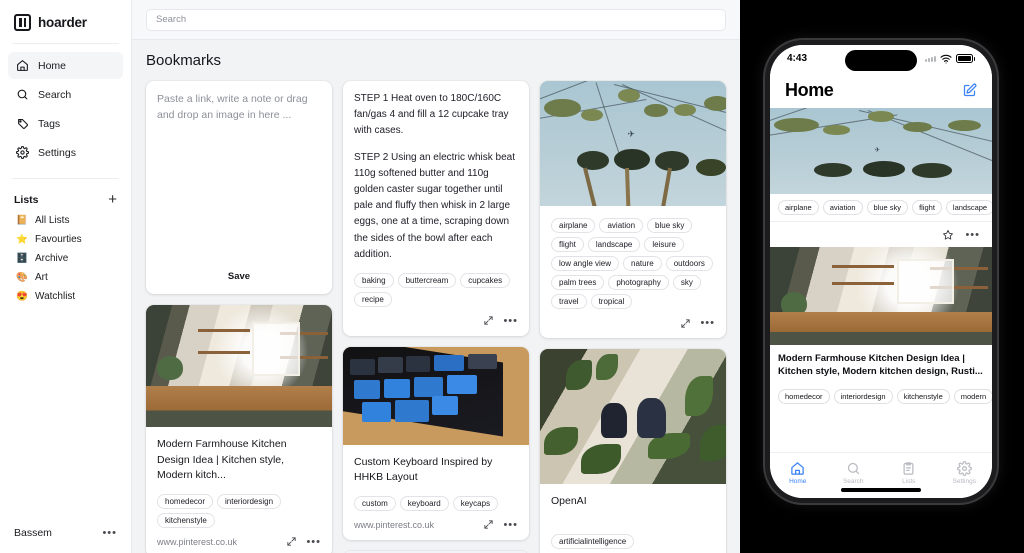 The image size is (1024, 553). I want to click on tag: nature, so click(642, 263).